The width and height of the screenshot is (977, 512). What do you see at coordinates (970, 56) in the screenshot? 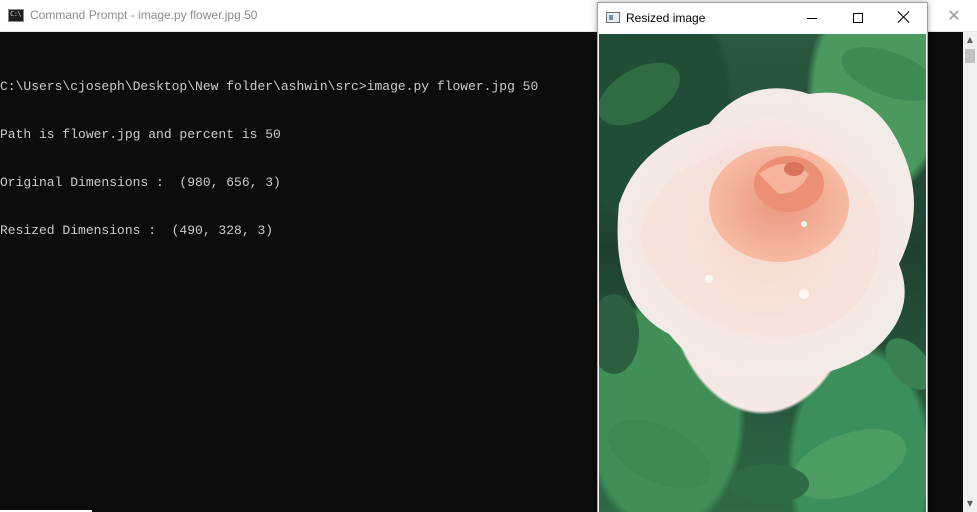
I see `scrollbar-thumb` at bounding box center [970, 56].